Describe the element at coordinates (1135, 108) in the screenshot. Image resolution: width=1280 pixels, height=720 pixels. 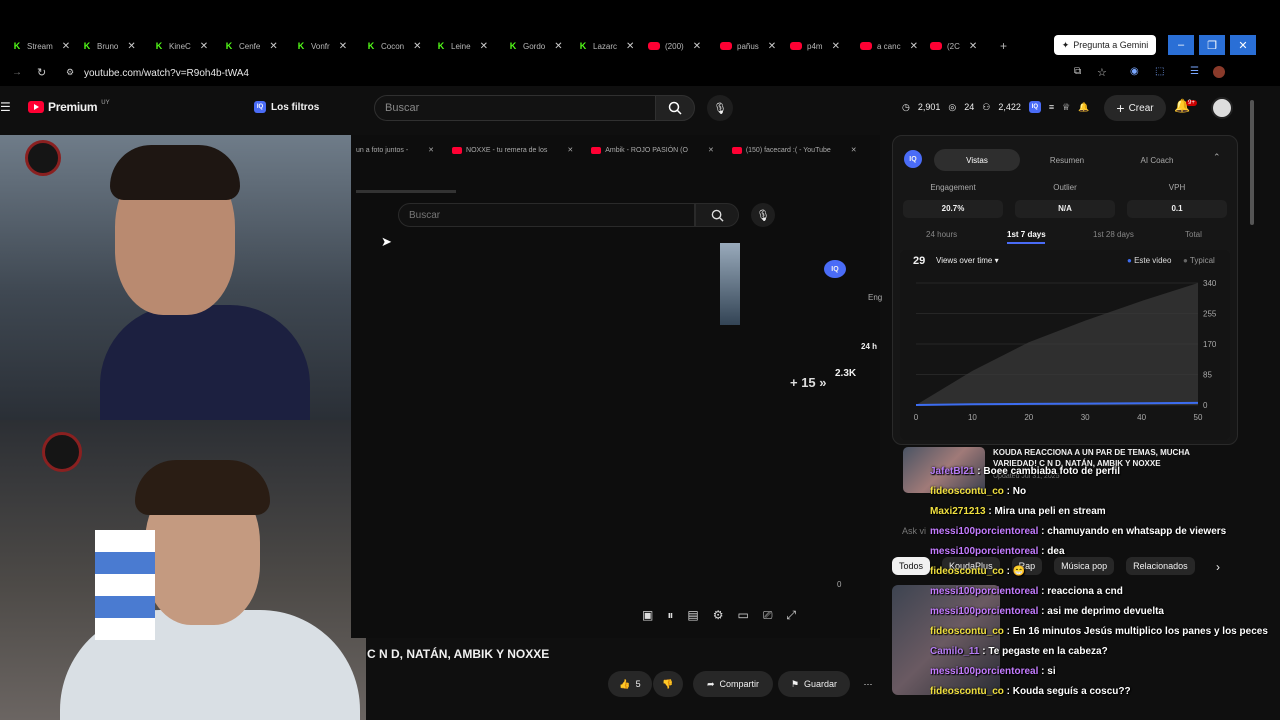
I see `create-button: + Crear` at that location.